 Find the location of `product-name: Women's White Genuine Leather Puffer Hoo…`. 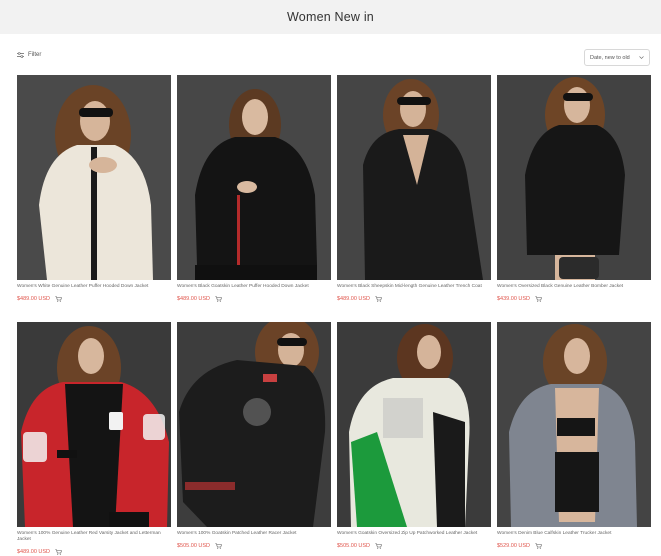

product-name: Women's White Genuine Leather Puffer Hoo… is located at coordinates (94, 287).